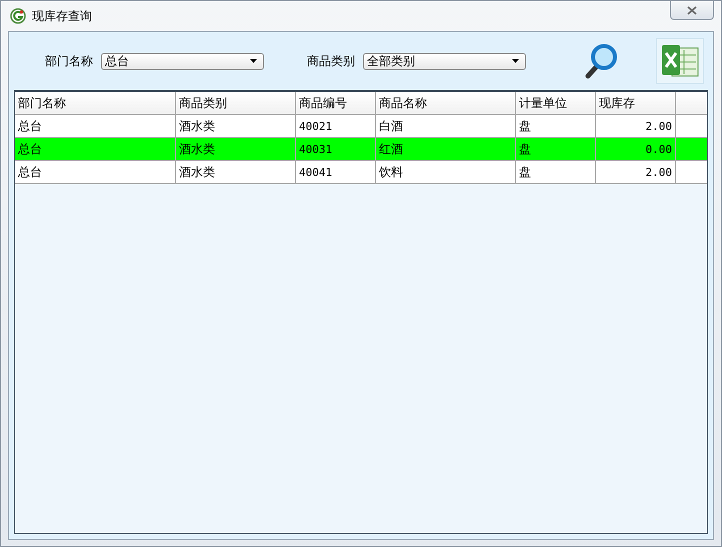 The width and height of the screenshot is (722, 547). What do you see at coordinates (556, 103) in the screenshot?
I see `column-header: 计量单位` at bounding box center [556, 103].